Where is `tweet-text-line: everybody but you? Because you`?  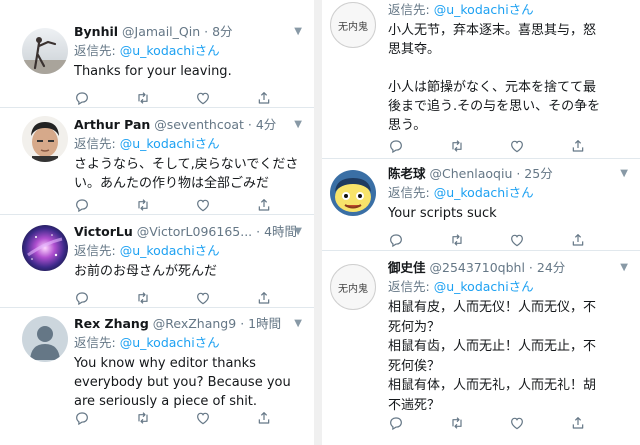 tweet-text-line: everybody but you? Because you is located at coordinates (182, 382).